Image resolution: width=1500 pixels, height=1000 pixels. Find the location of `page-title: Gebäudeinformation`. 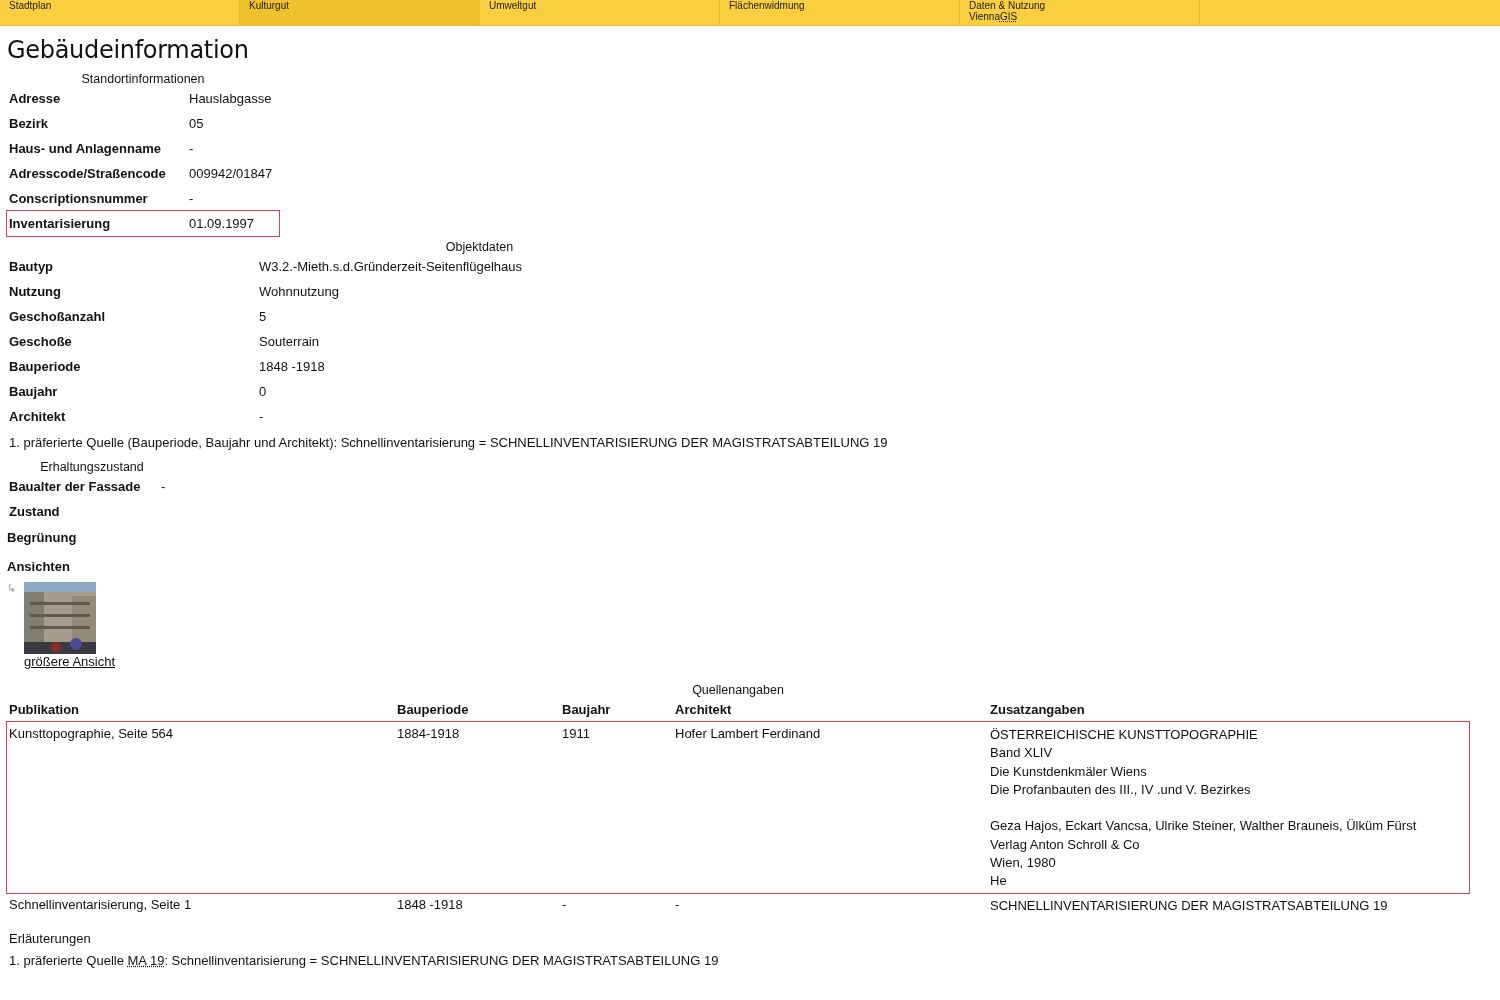

page-title: Gebäudeinformation is located at coordinates (128, 50).